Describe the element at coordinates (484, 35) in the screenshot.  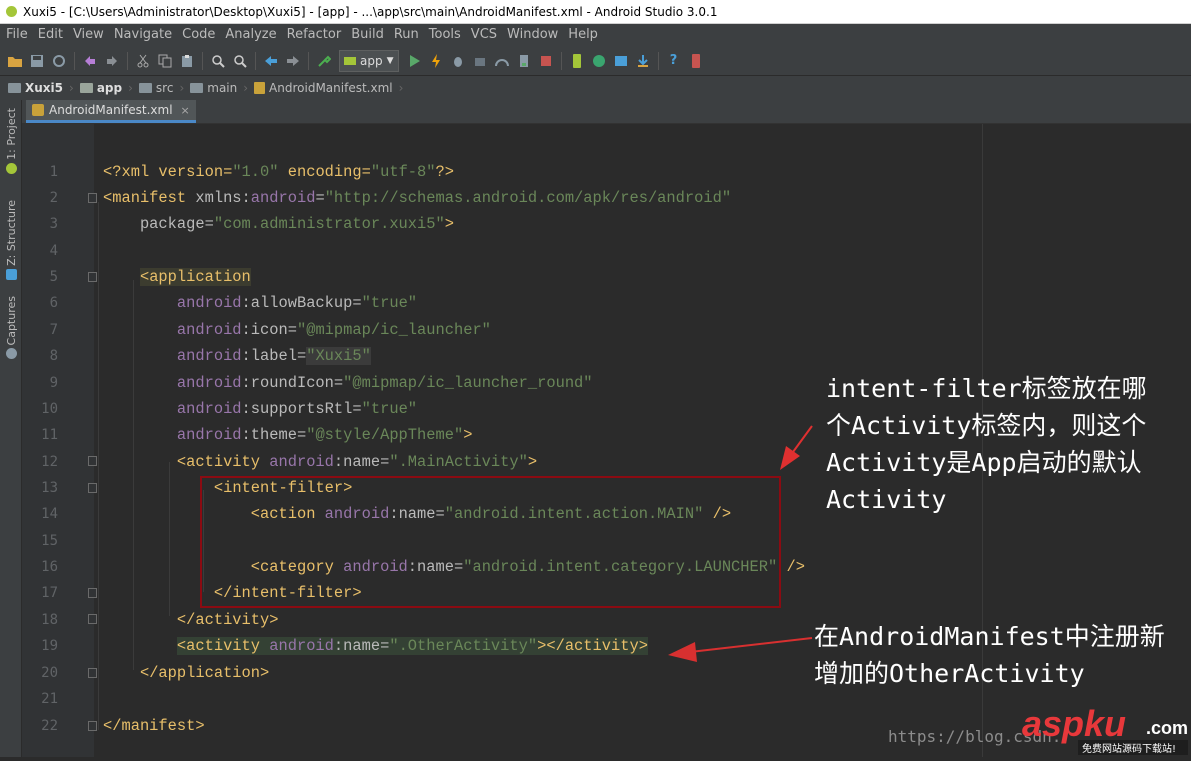
I see `menu-vcs: VCS` at that location.